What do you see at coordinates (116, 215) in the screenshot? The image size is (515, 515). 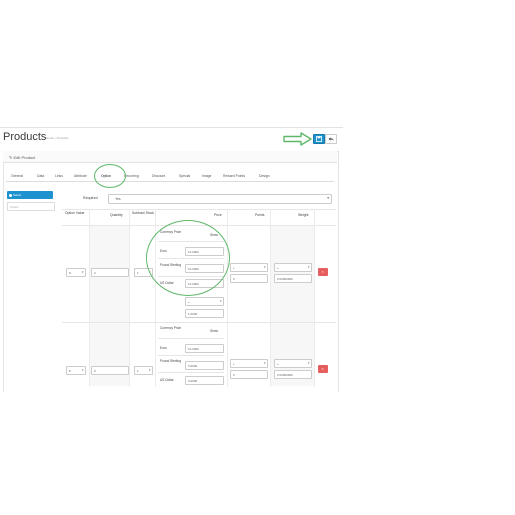 I see `col-quantity: Quantity` at bounding box center [116, 215].